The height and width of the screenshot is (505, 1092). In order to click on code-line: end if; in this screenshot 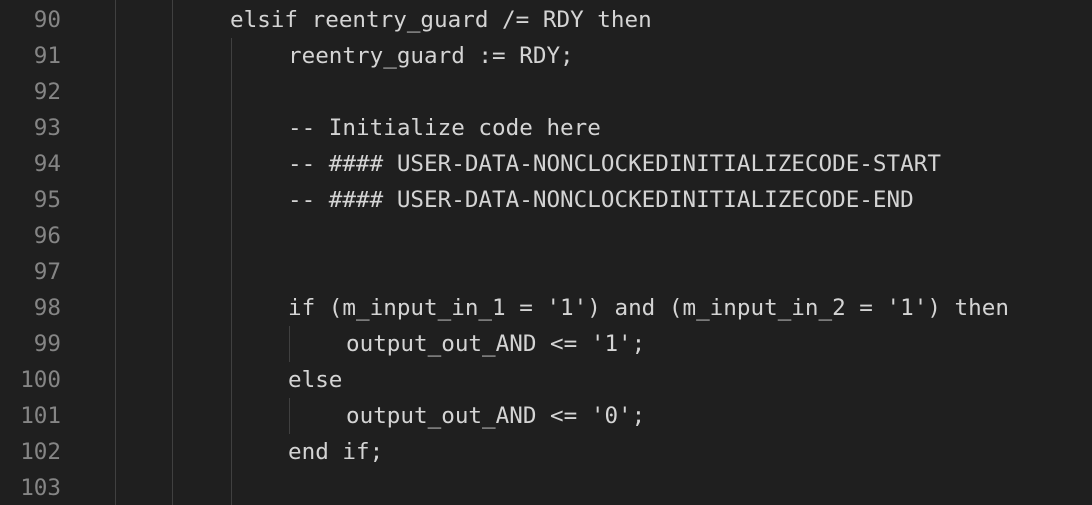, I will do `click(335, 452)`.